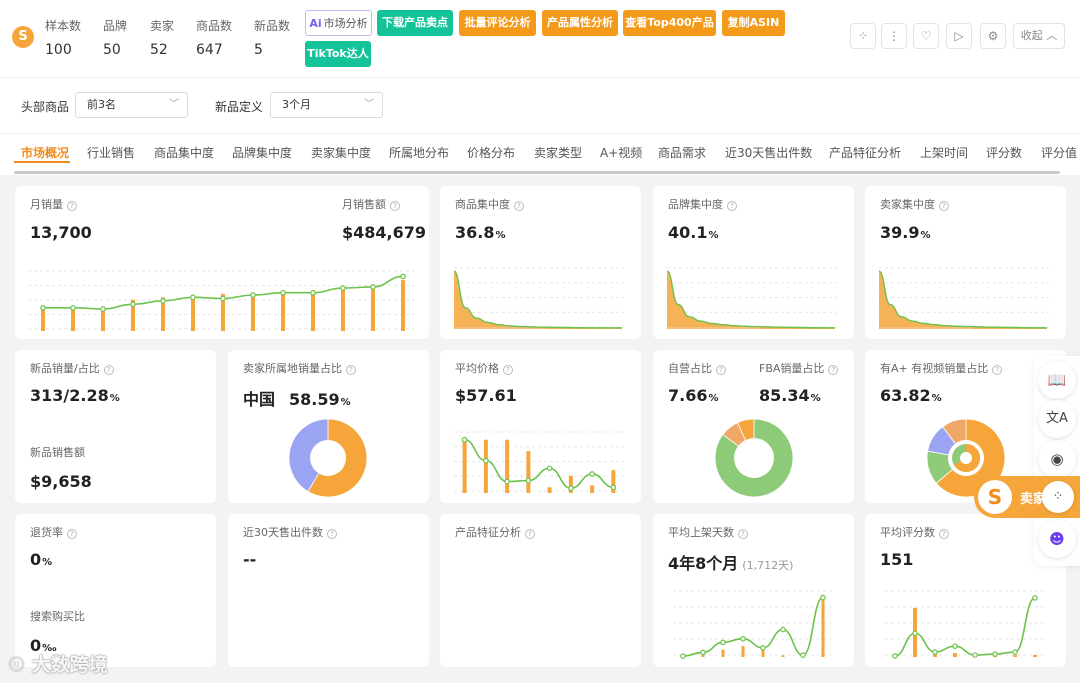  What do you see at coordinates (61, 481) in the screenshot?
I see `new-revenue-value: $9,658` at bounding box center [61, 481].